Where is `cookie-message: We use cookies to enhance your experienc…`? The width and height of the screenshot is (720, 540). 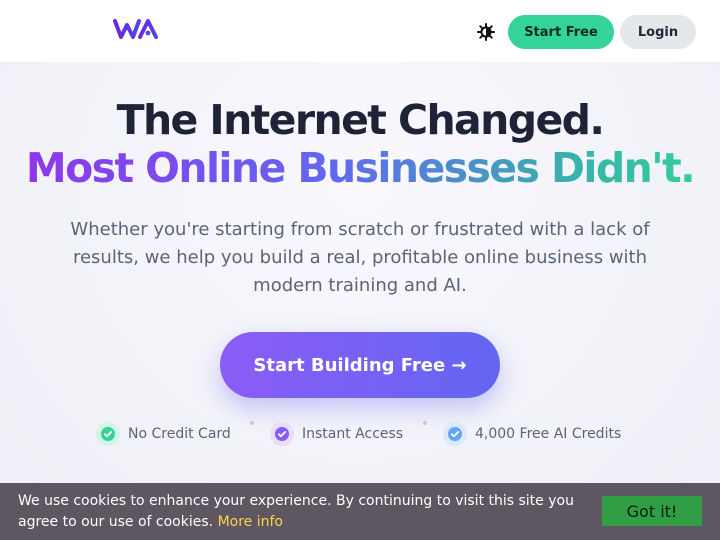
cookie-message: We use cookies to enhance your experienc… is located at coordinates (303, 512).